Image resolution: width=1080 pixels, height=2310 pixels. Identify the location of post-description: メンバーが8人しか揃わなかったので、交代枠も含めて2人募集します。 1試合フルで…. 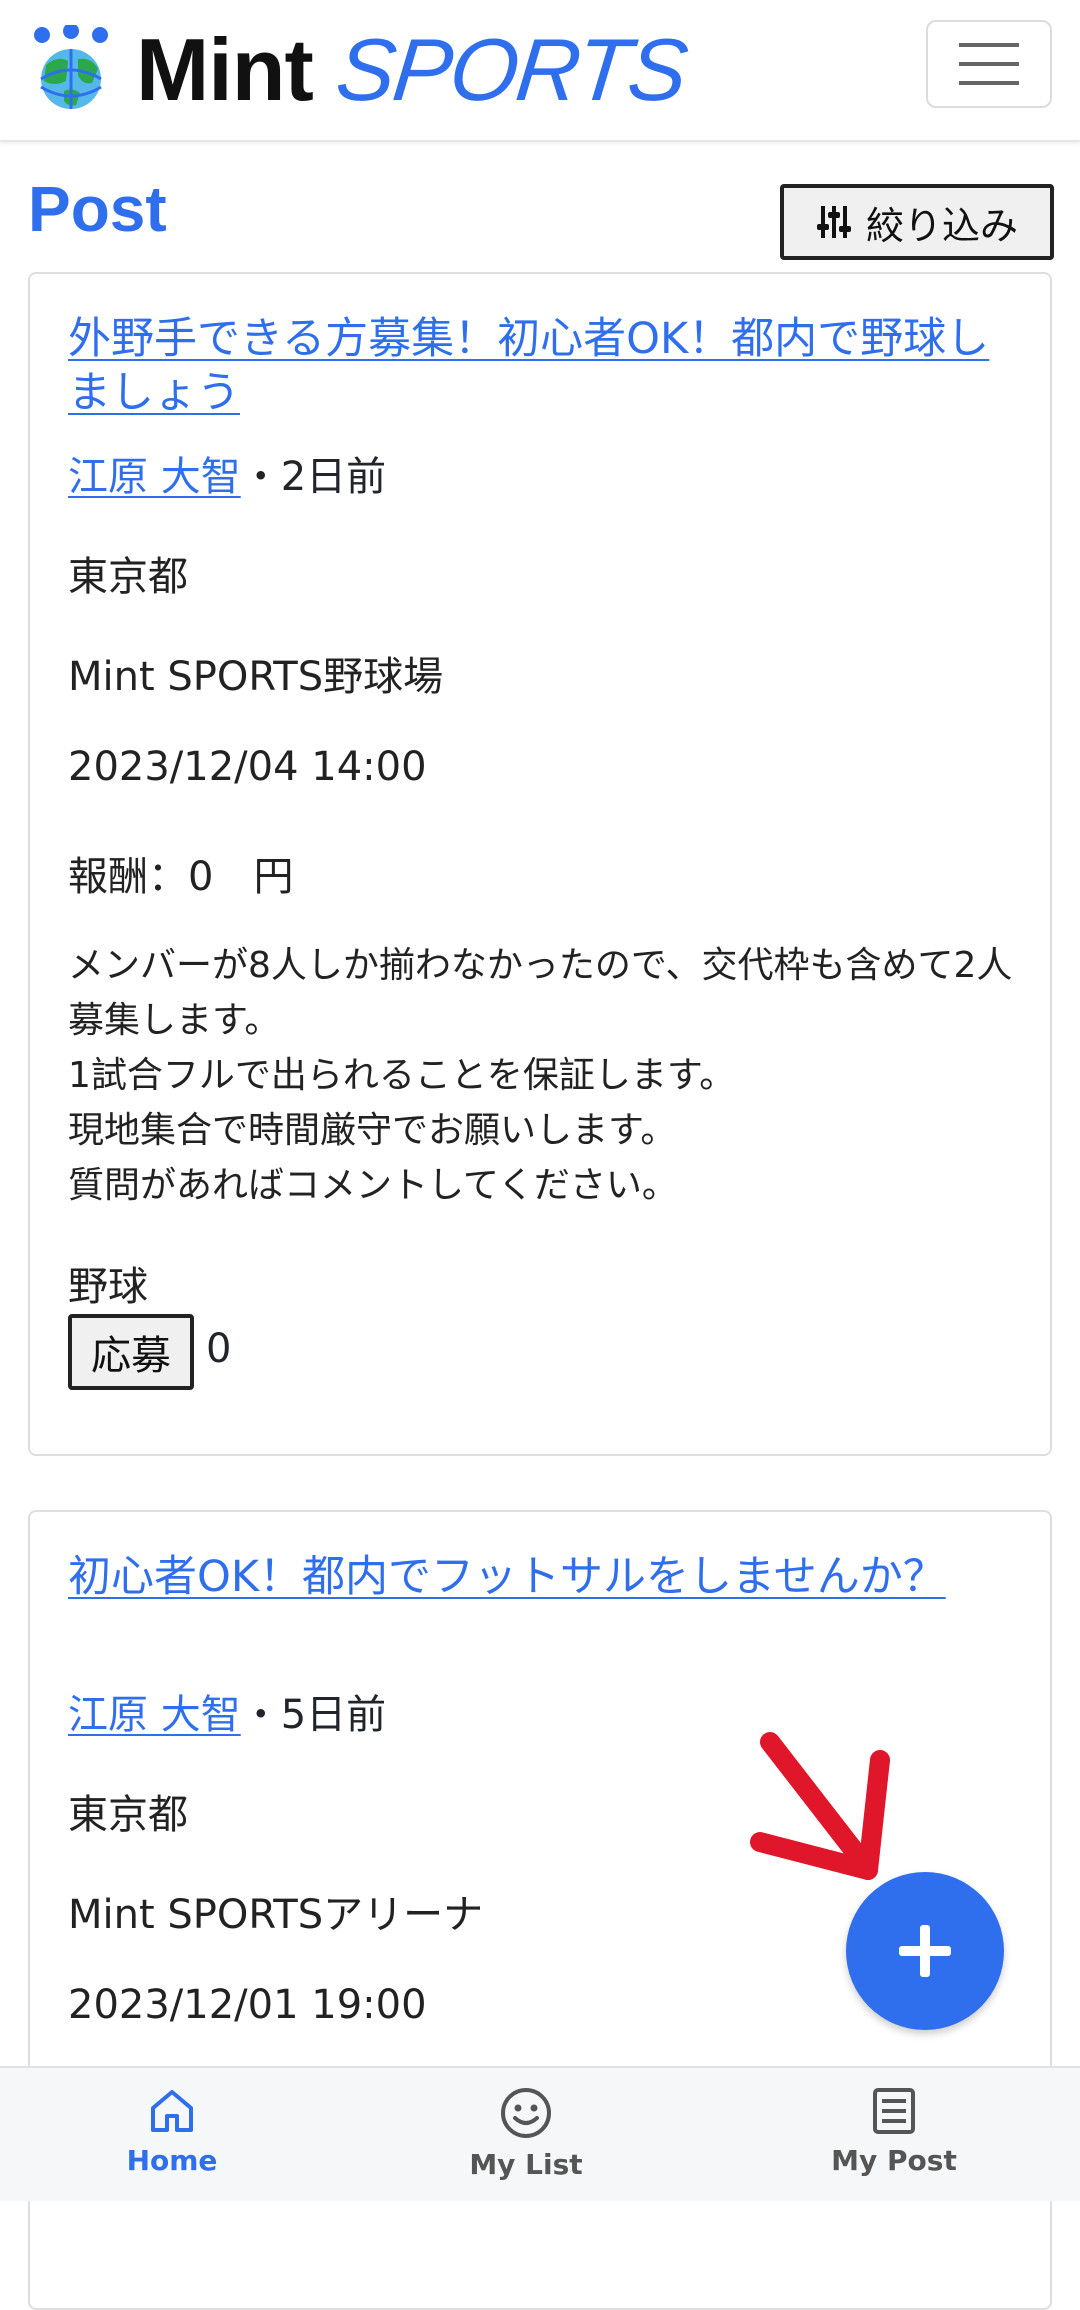
(548, 1075).